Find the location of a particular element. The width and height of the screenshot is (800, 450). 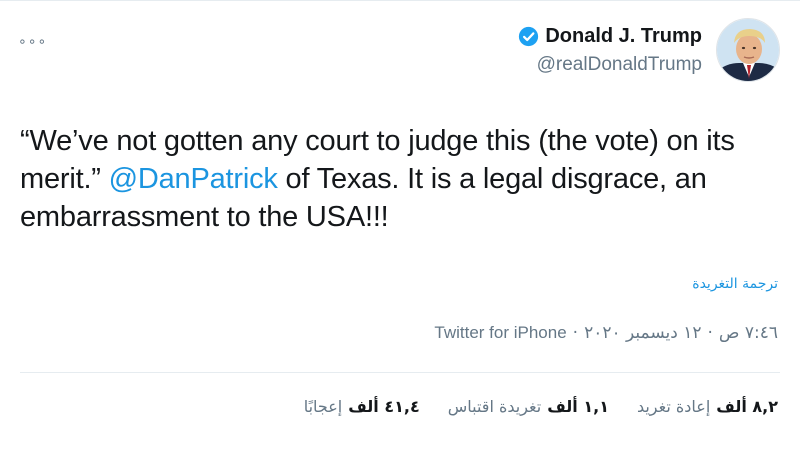

verified-badge-icon is located at coordinates (529, 36).